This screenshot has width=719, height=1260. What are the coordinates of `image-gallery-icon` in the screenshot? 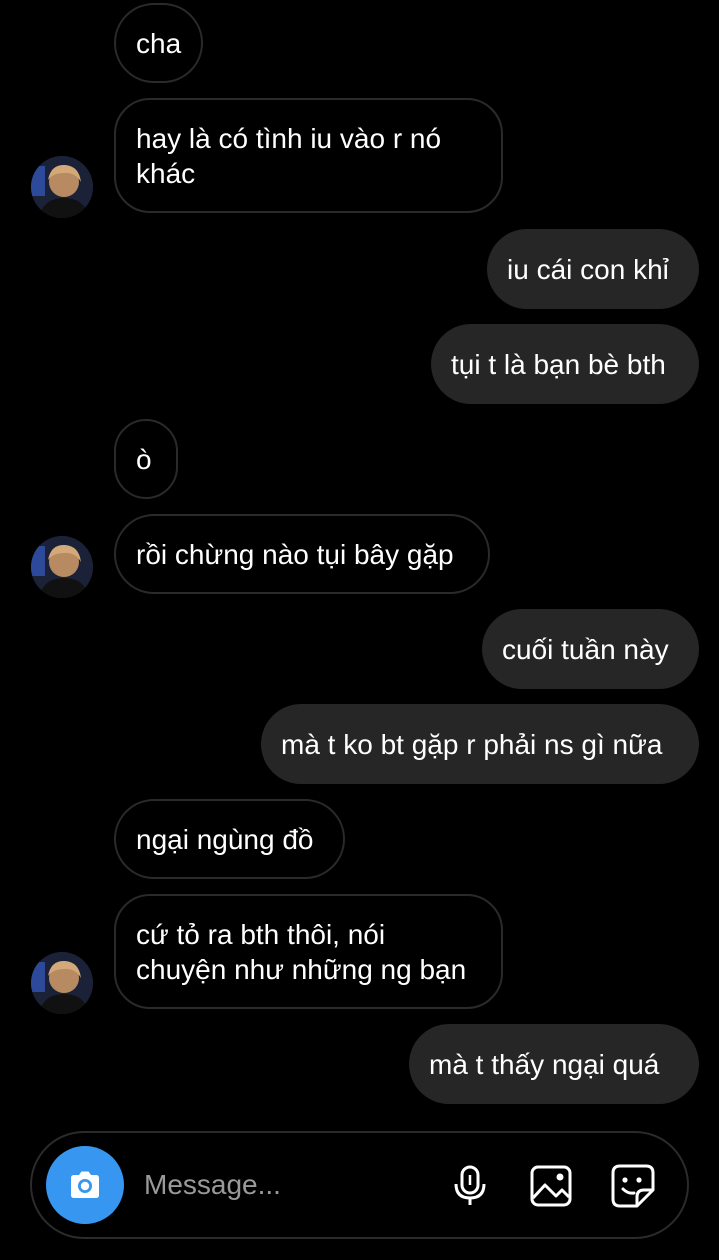 It's located at (551, 1186).